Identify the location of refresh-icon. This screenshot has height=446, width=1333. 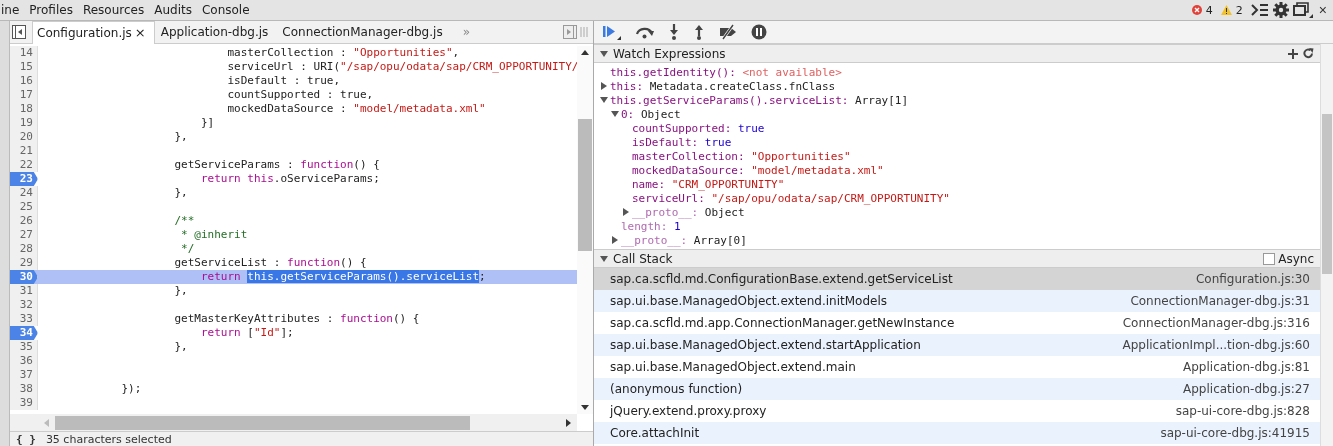
(1308, 53).